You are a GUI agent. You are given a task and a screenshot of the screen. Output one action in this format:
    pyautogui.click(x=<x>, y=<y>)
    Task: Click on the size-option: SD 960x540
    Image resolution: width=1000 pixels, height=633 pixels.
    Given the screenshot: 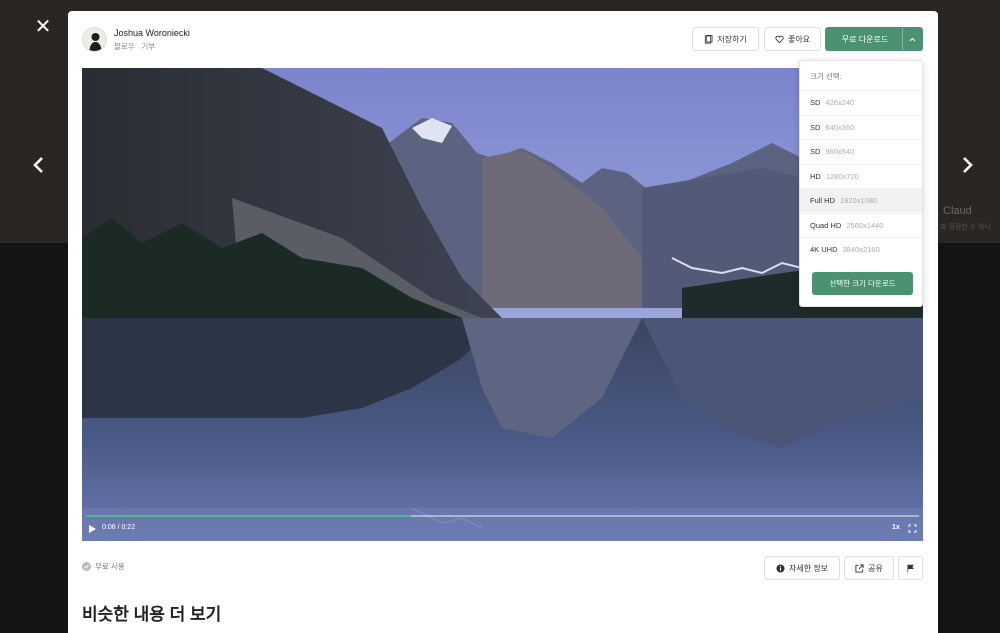 What is the action you would take?
    pyautogui.click(x=861, y=151)
    